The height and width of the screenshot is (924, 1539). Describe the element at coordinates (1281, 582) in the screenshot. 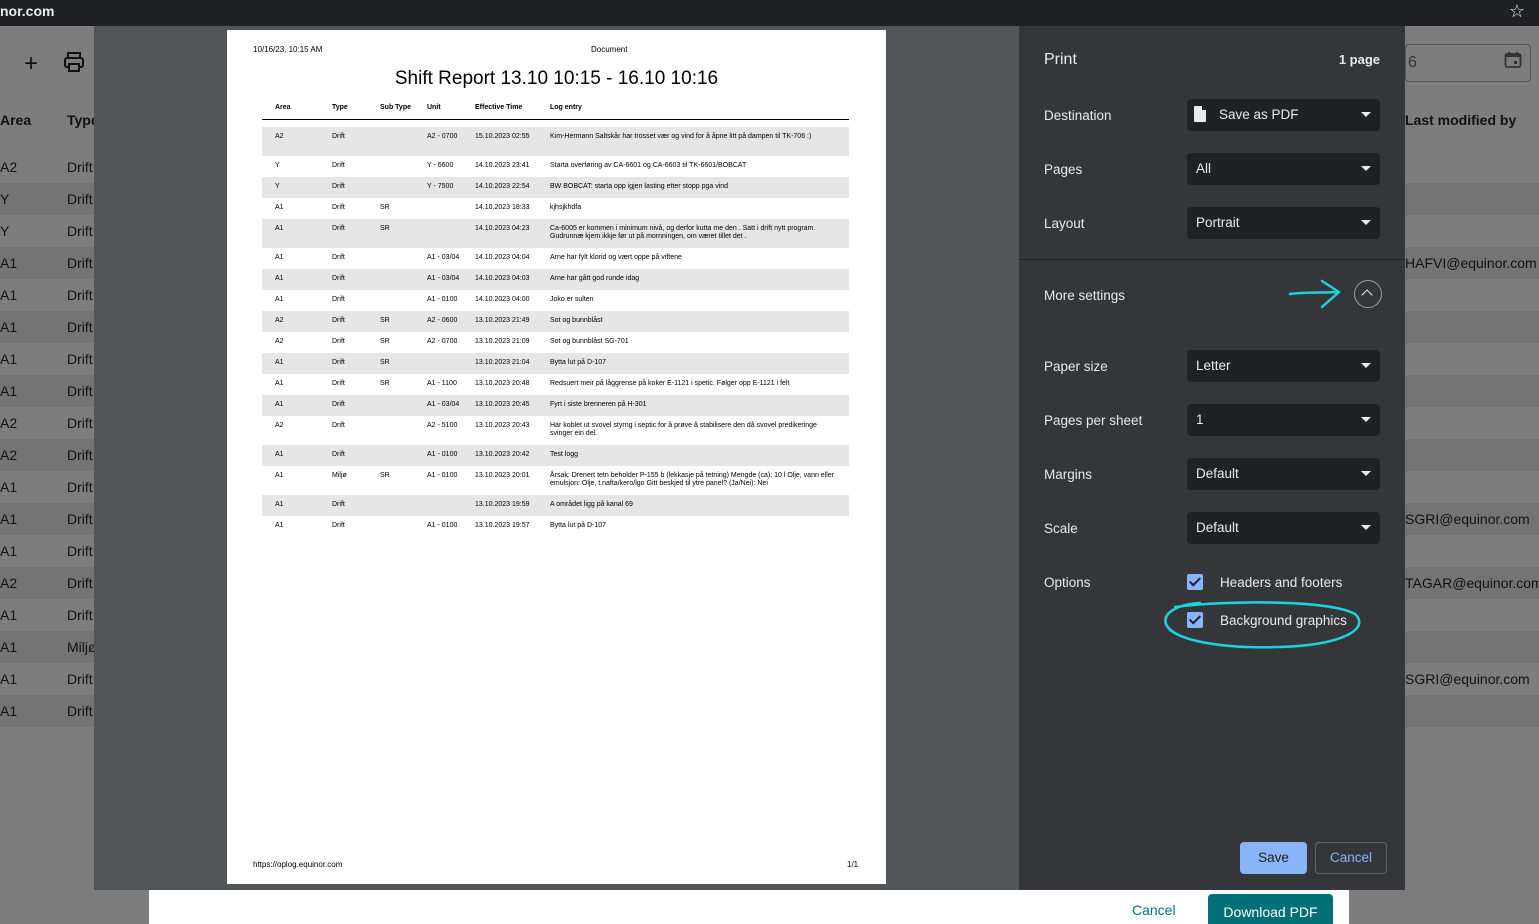

I see `headers-footers-label: Headers and footers` at that location.